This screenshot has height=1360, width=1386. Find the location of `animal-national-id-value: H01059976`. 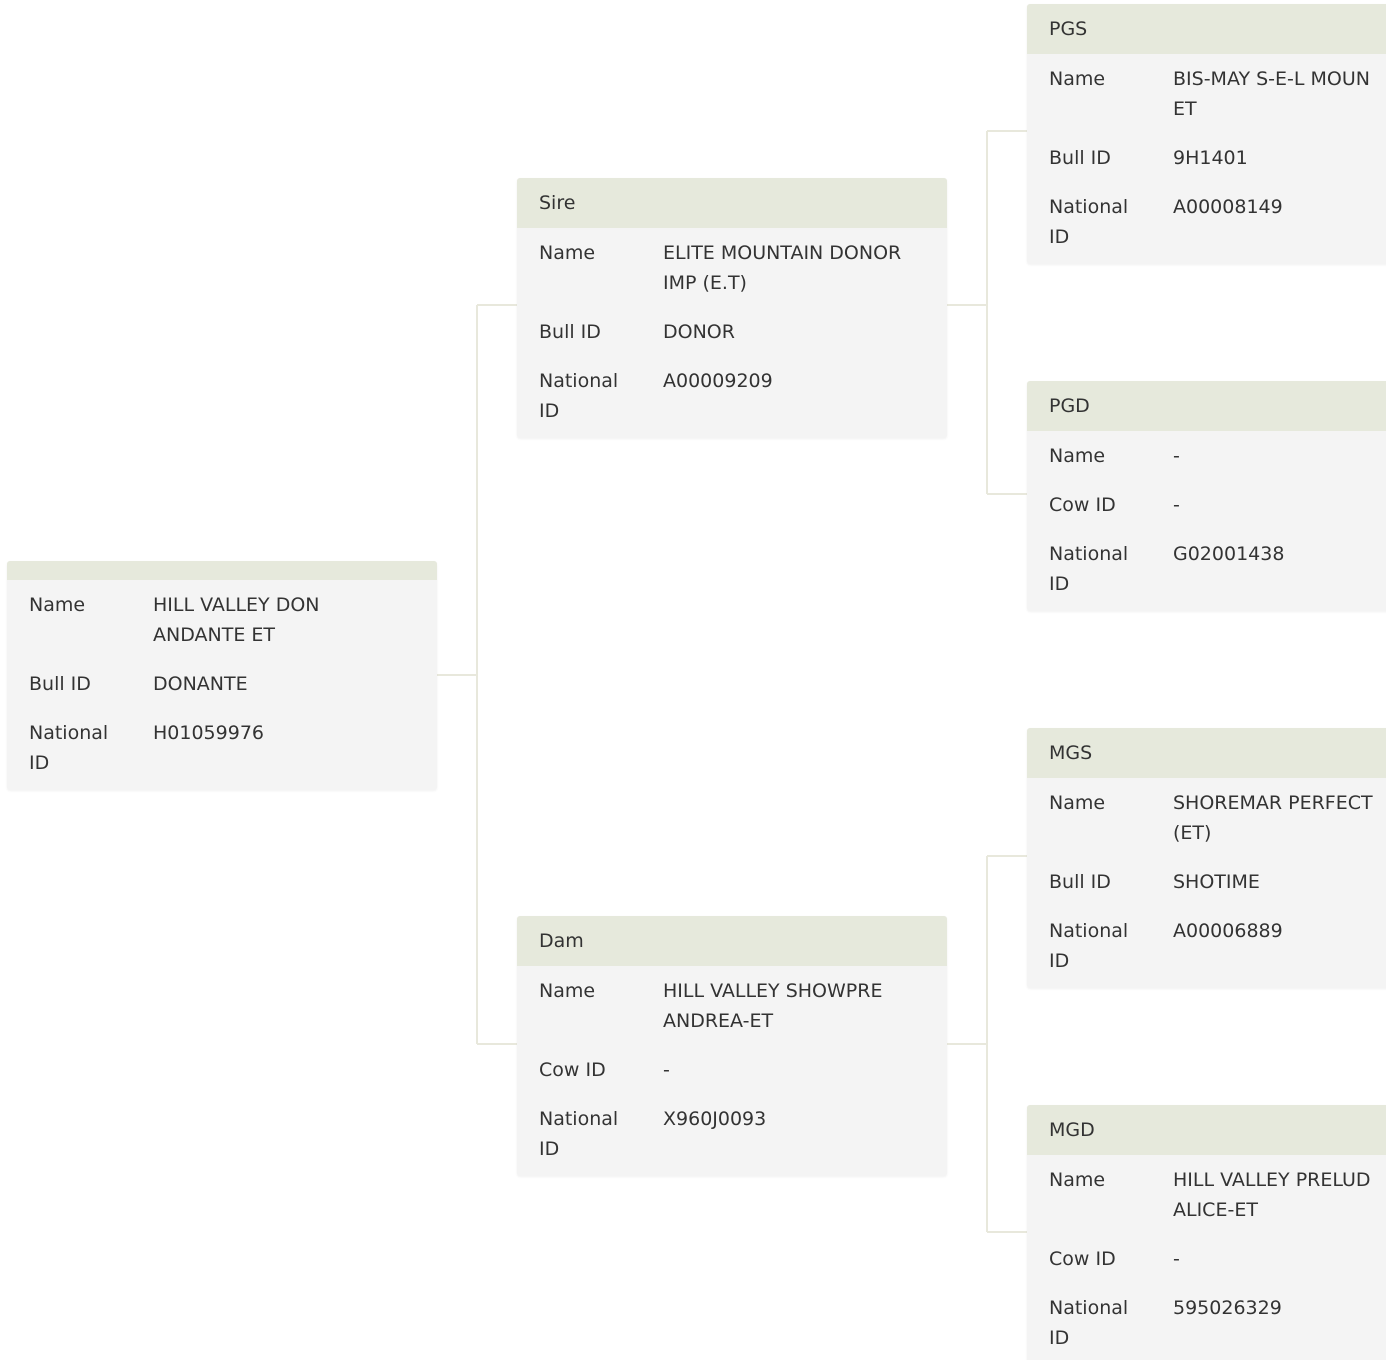

animal-national-id-value: H01059976 is located at coordinates (208, 733).